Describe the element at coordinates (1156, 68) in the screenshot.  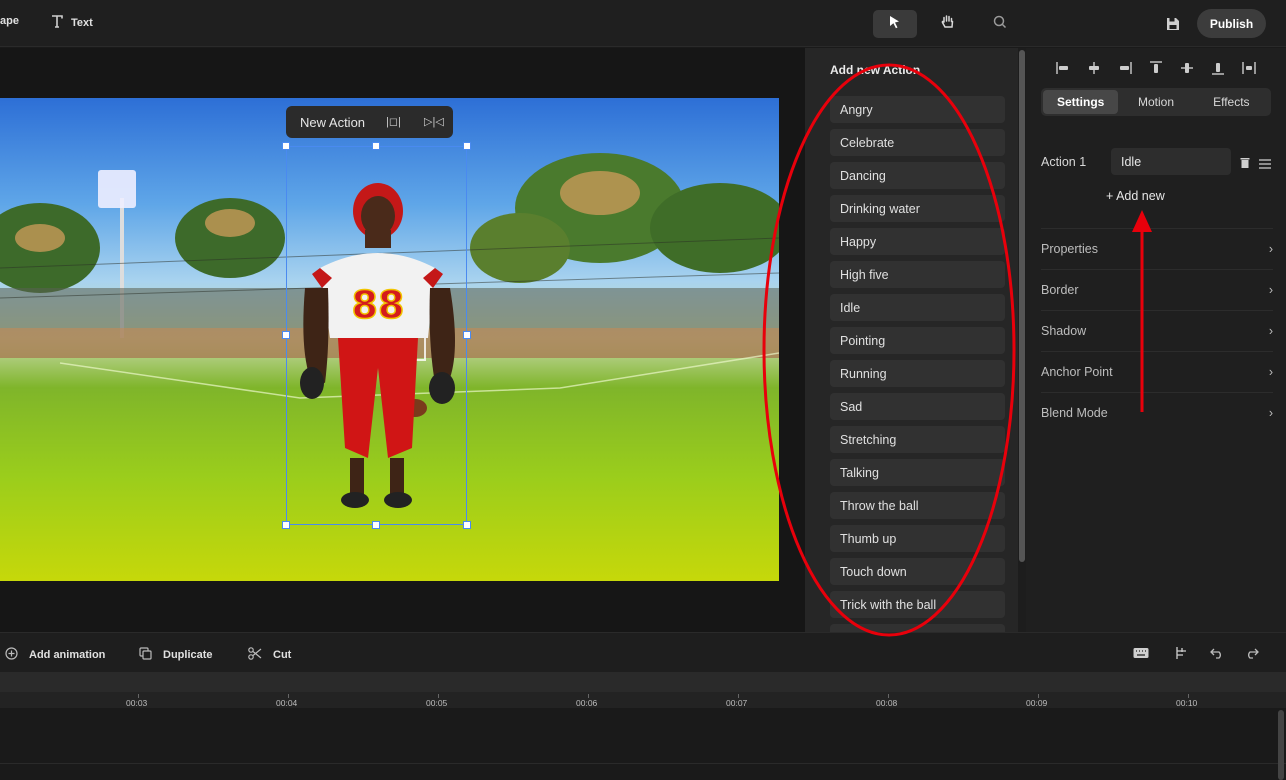
I see `align-top-icon` at that location.